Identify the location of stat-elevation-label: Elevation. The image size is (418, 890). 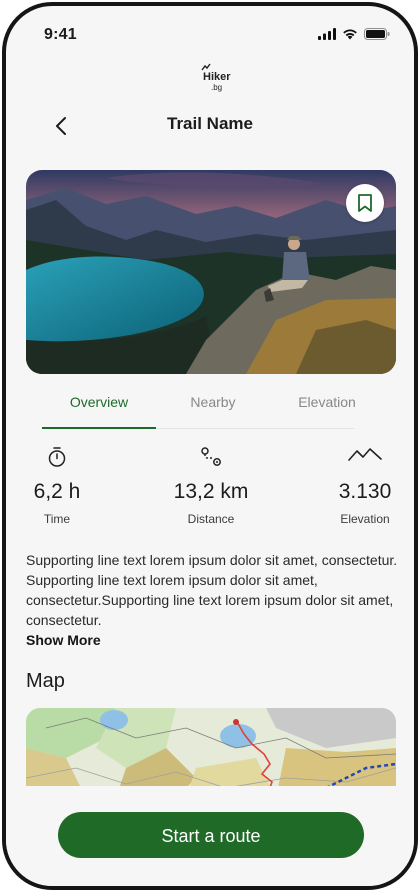
(365, 519).